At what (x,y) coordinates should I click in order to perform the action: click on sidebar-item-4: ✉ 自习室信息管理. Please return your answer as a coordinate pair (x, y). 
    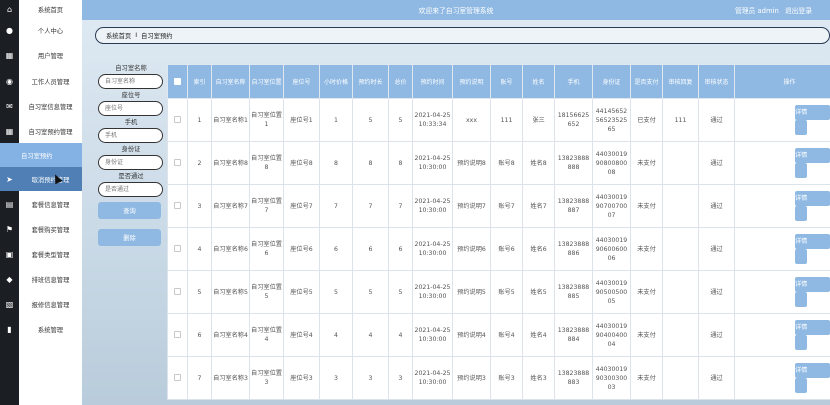
    Looking at the image, I should click on (41, 106).